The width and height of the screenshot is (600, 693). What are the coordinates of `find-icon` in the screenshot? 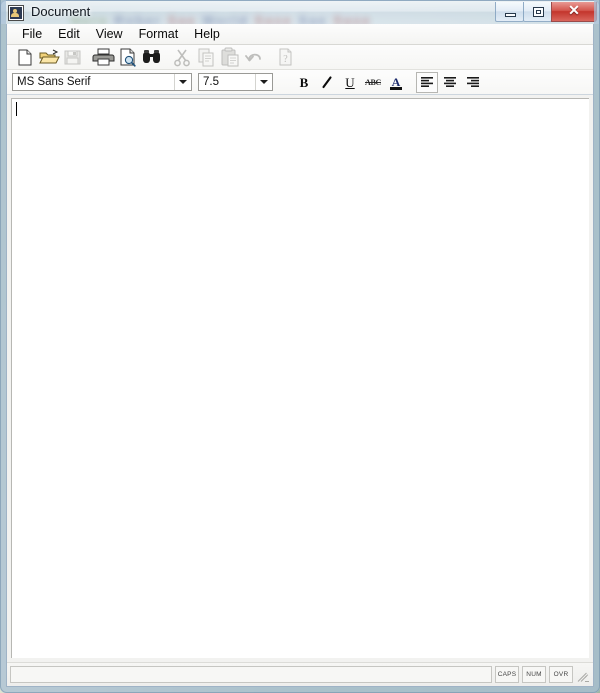 It's located at (151, 56).